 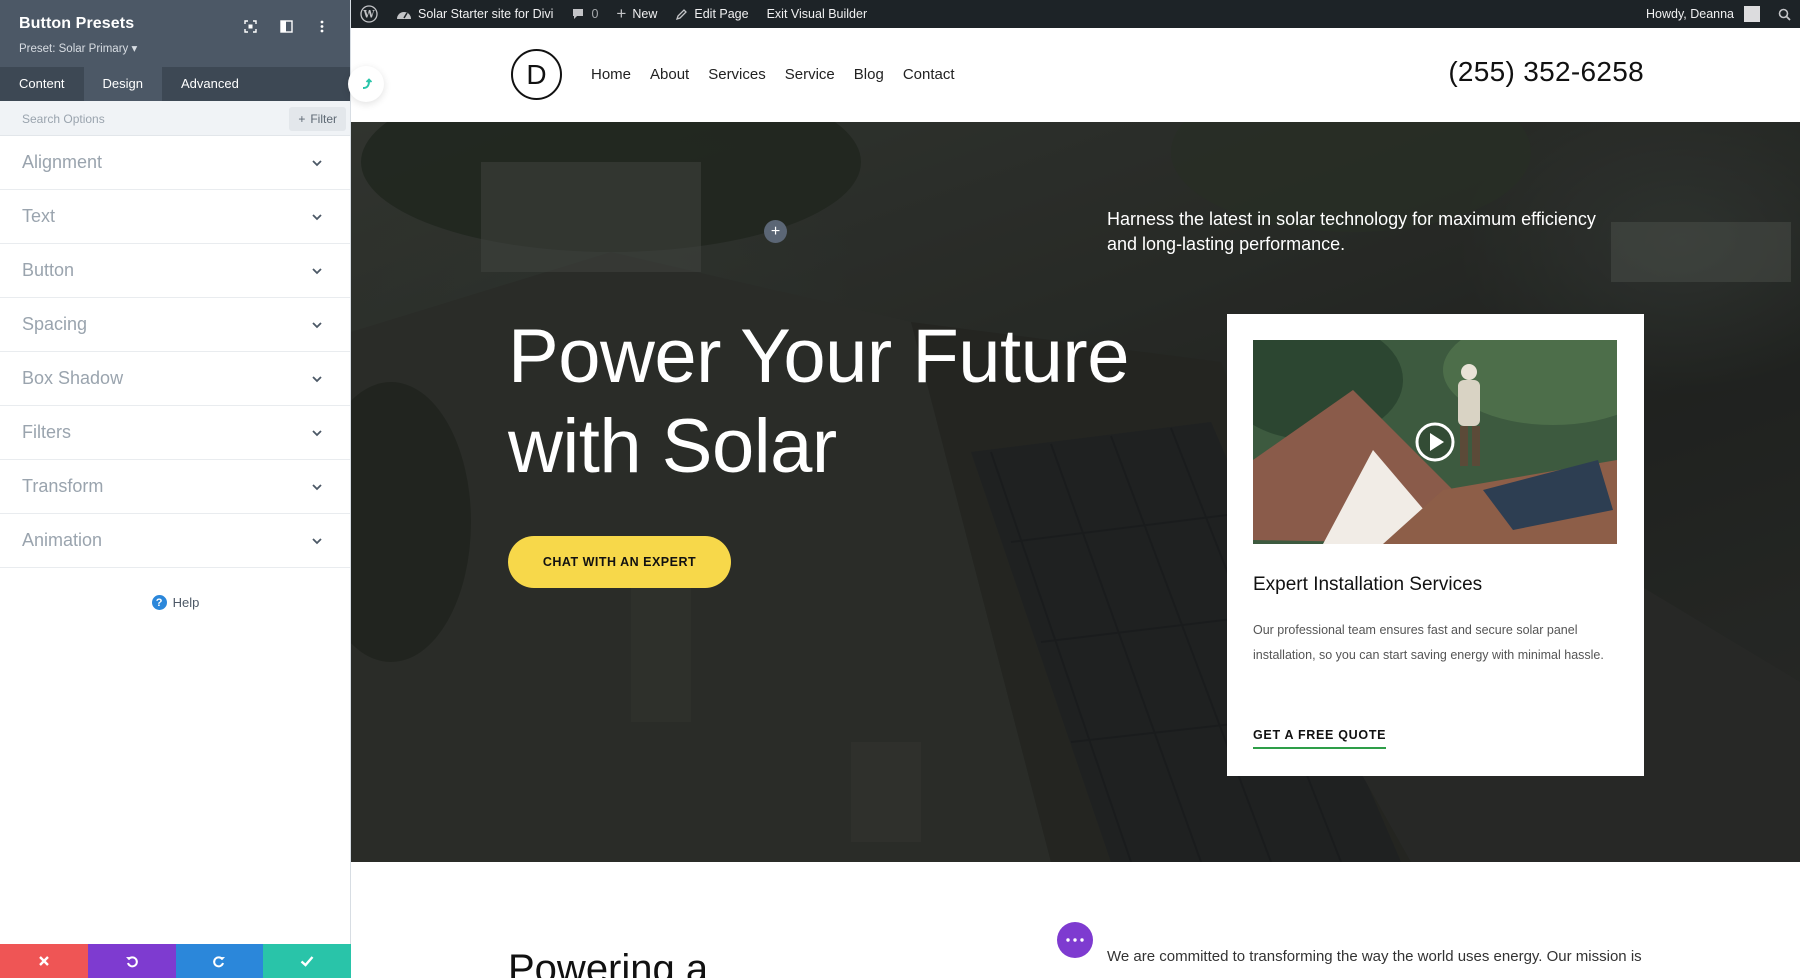 What do you see at coordinates (186, 602) in the screenshot?
I see `help-label: Help` at bounding box center [186, 602].